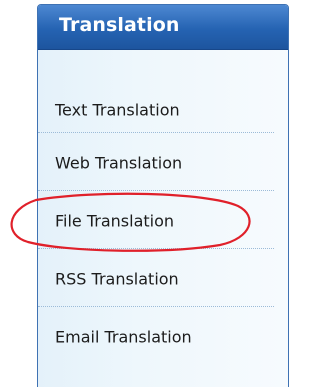  I want to click on nav-item-label: Text Translation, so click(117, 110).